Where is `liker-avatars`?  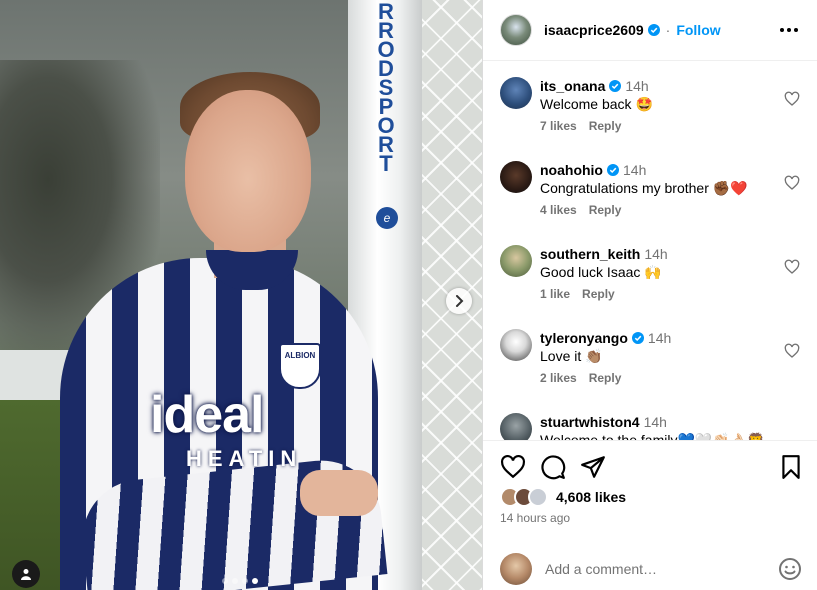 liker-avatars is located at coordinates (524, 497).